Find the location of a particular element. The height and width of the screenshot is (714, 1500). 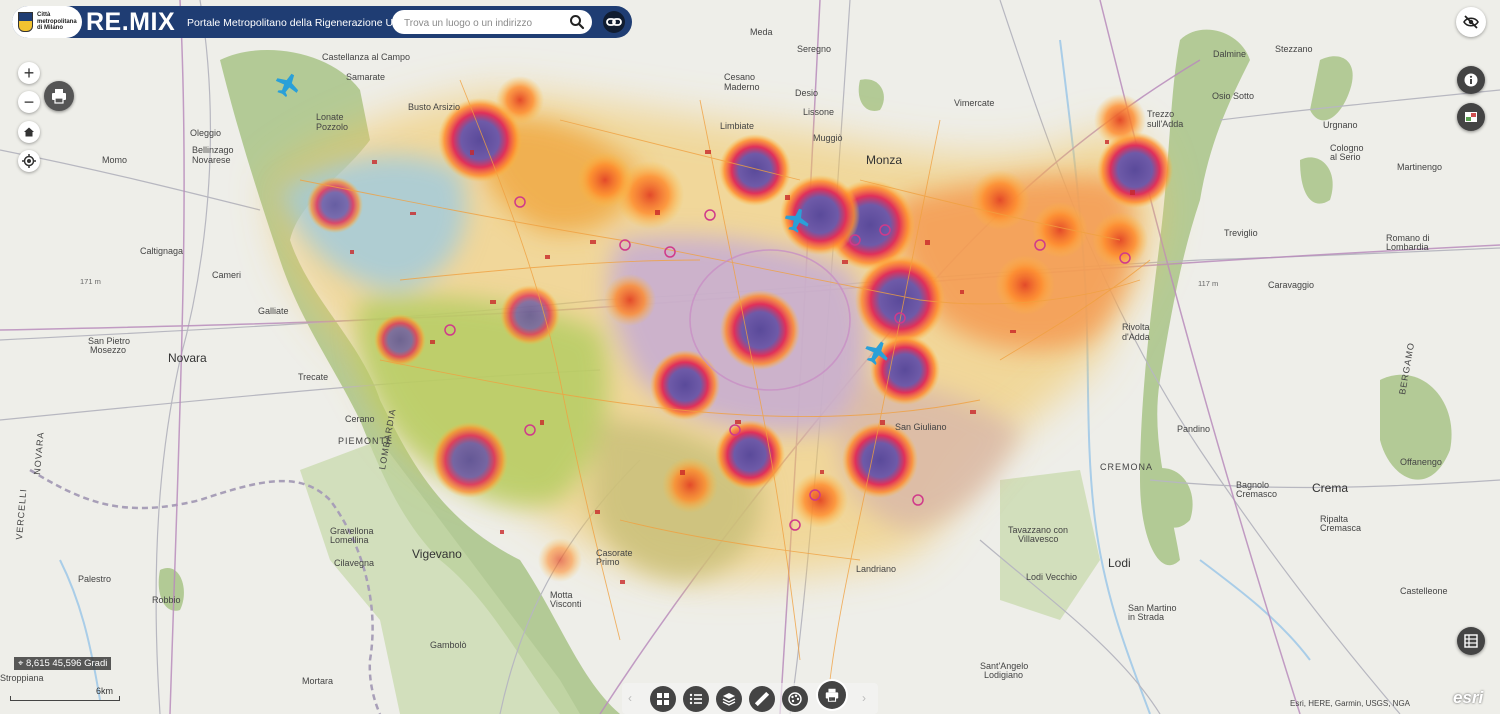

svg-text: Trecate is located at coordinates (313, 377).